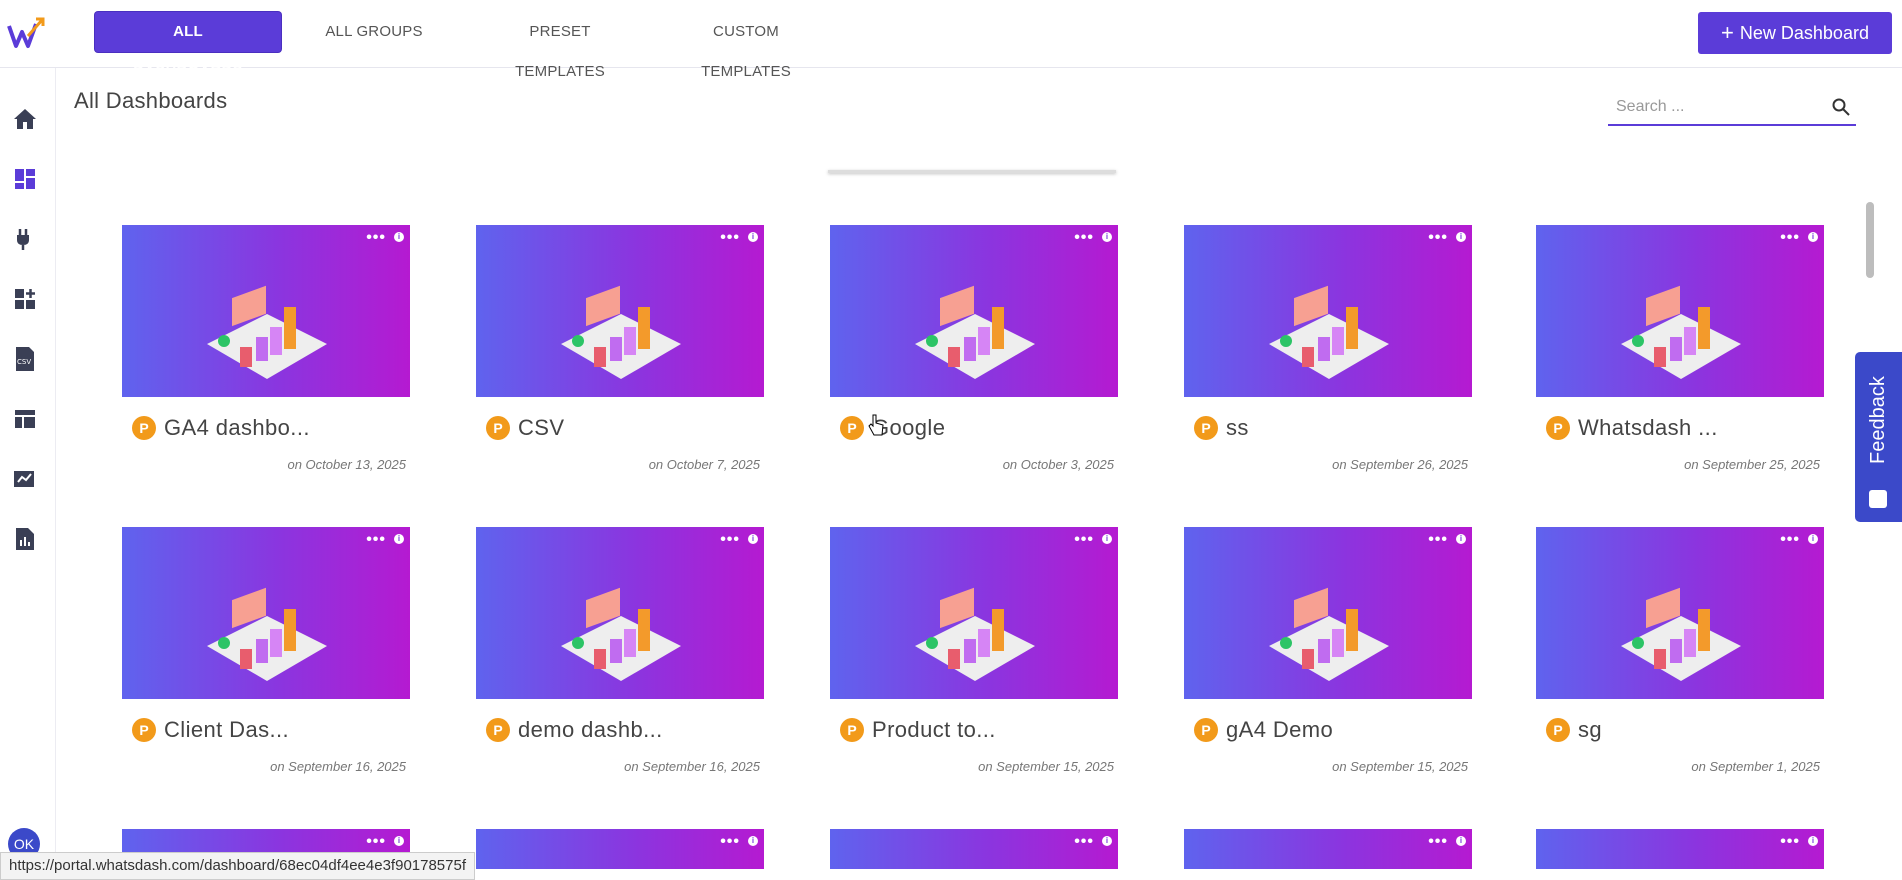 The height and width of the screenshot is (880, 1902). What do you see at coordinates (541, 428) in the screenshot?
I see `card-title: CSV` at bounding box center [541, 428].